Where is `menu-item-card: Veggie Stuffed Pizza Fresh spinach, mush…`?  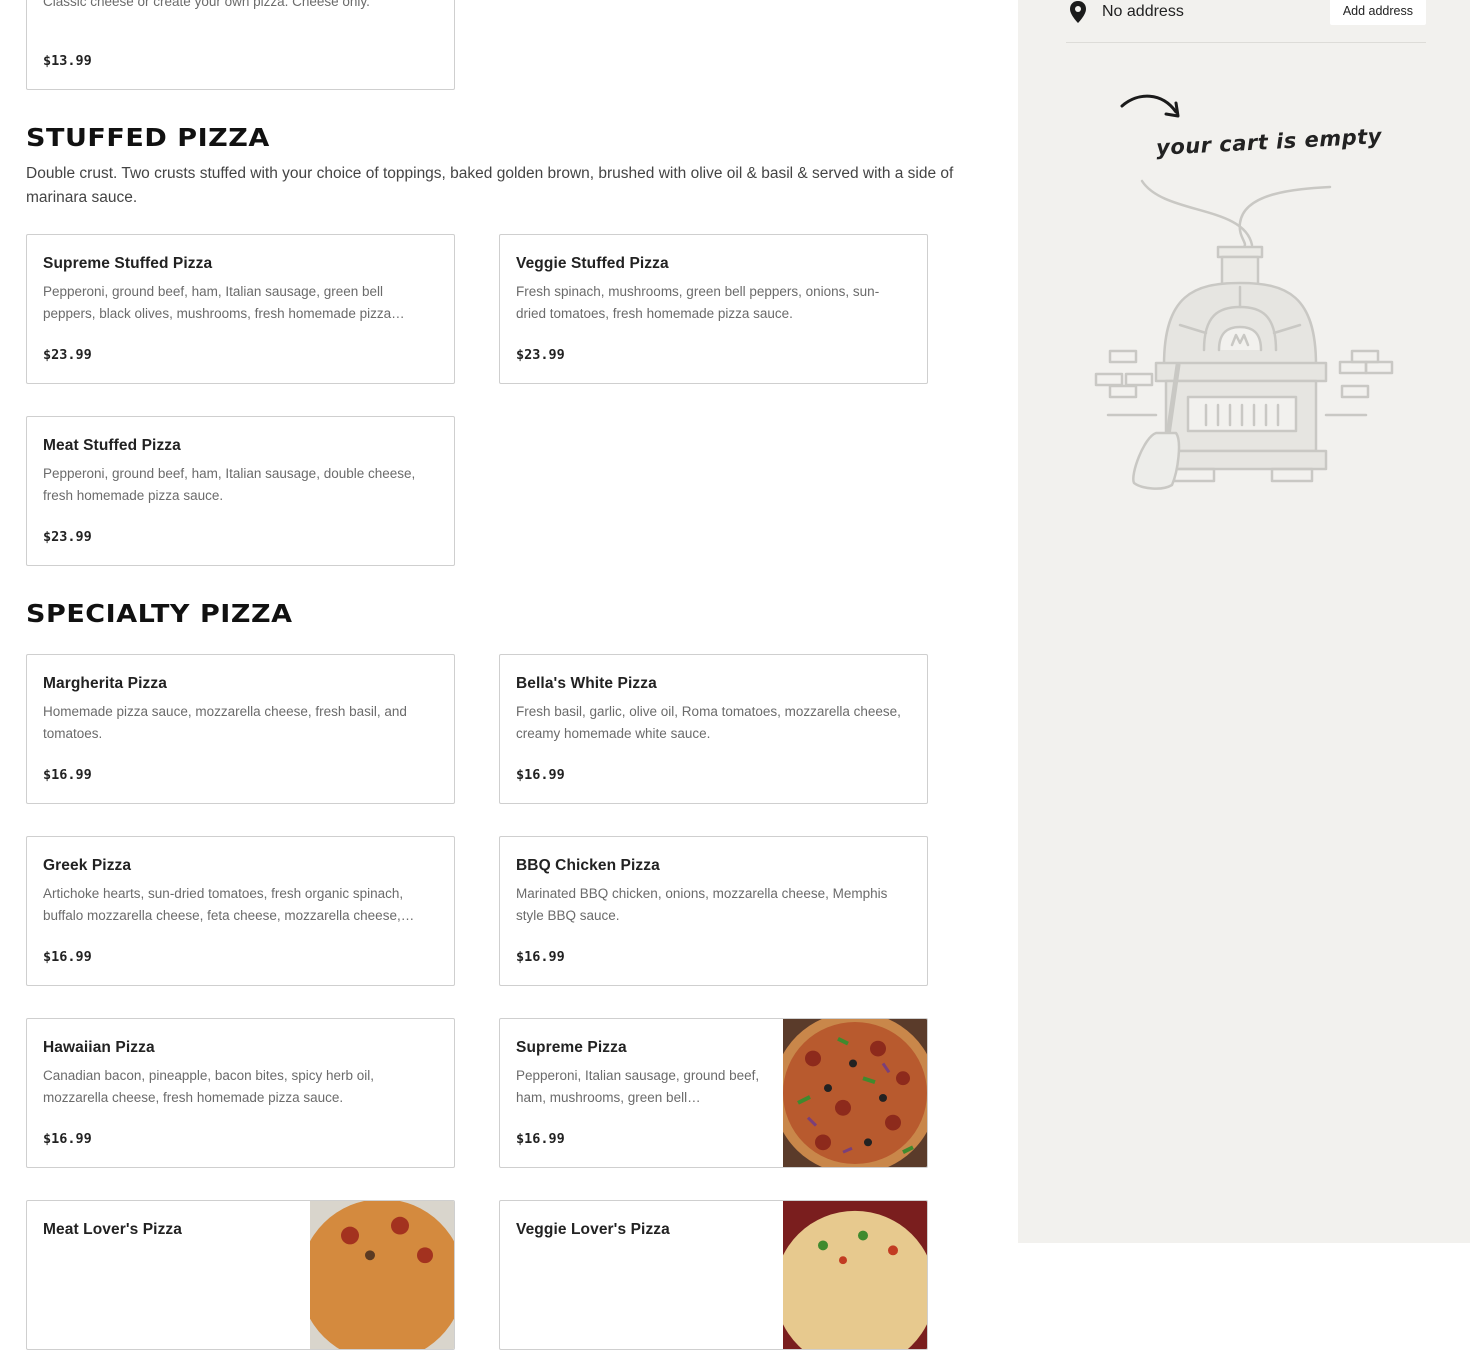 menu-item-card: Veggie Stuffed Pizza Fresh spinach, mush… is located at coordinates (713, 309).